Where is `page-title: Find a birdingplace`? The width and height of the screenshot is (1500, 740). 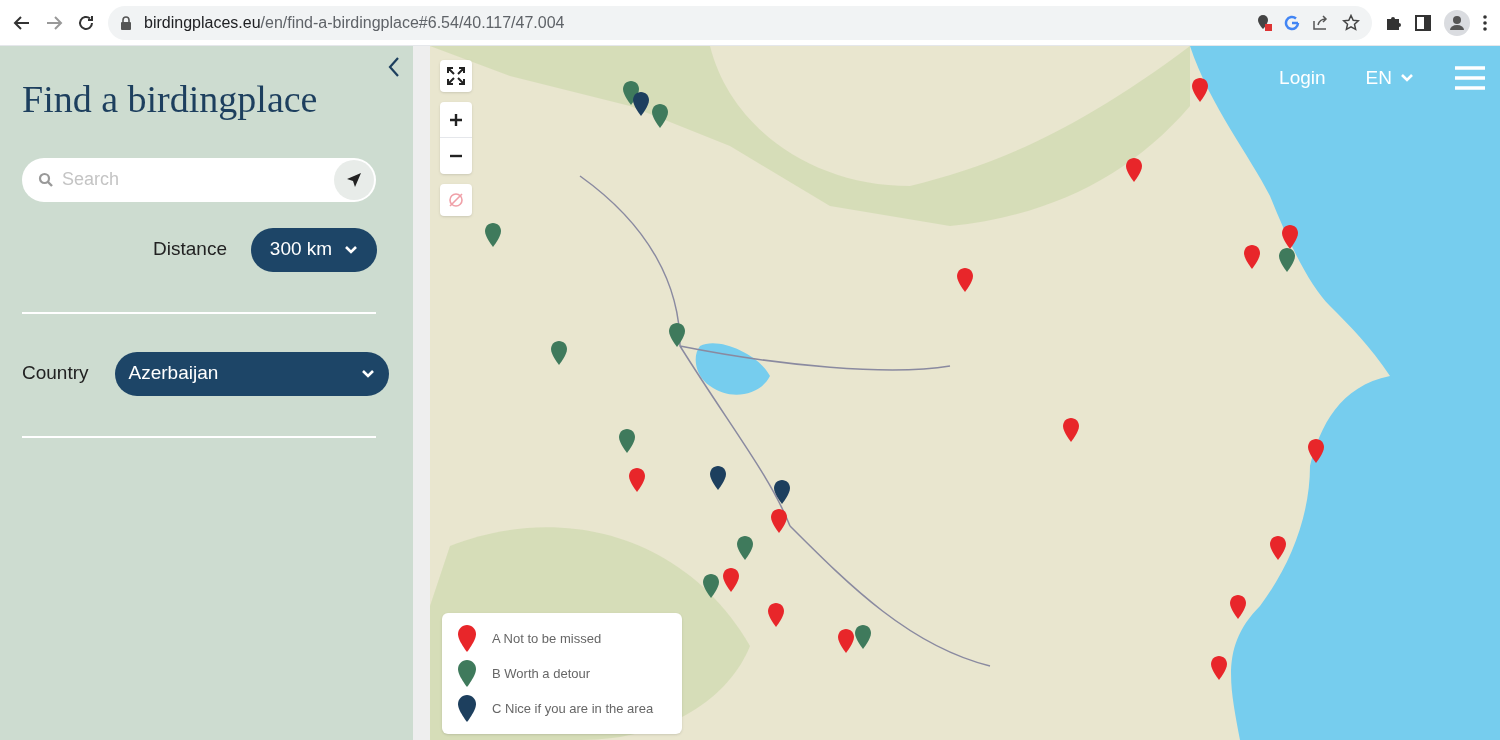
page-title: Find a birdingplace is located at coordinates (170, 99).